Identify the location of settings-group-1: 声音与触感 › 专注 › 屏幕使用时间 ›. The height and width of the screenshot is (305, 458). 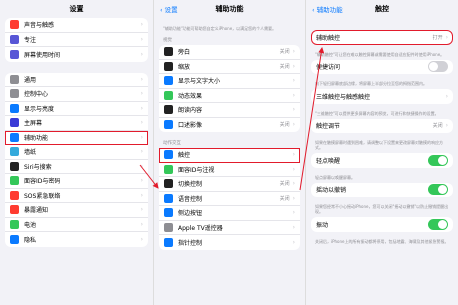
(76, 40).